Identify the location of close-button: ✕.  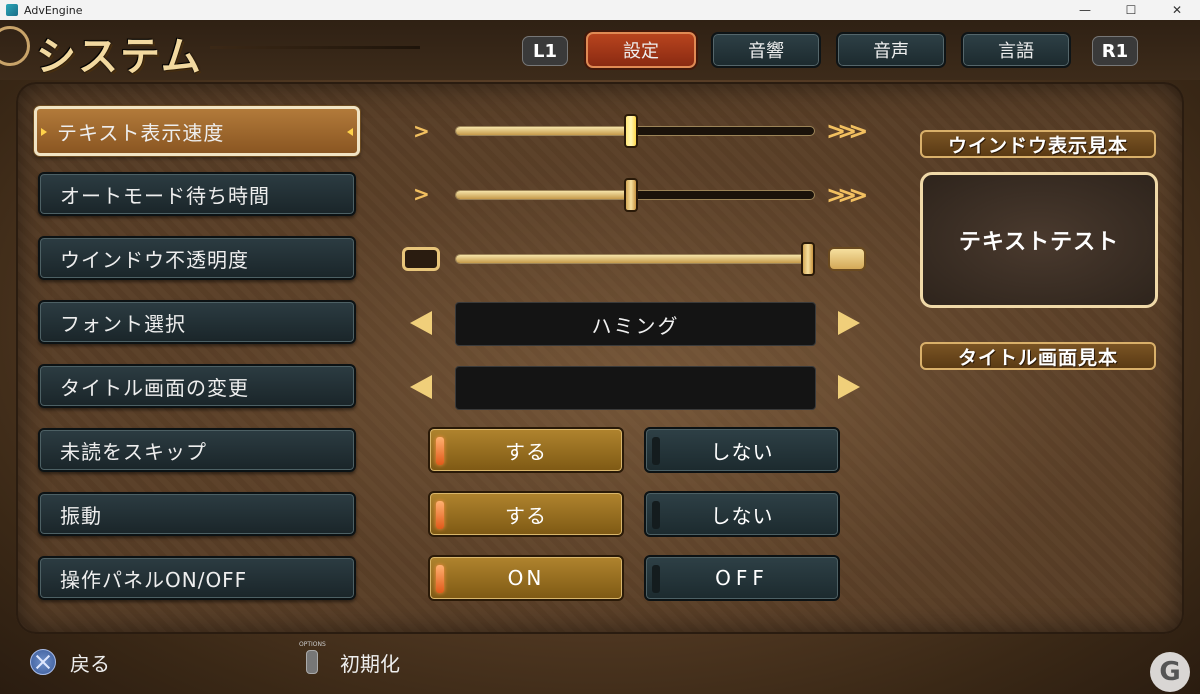
(1177, 10).